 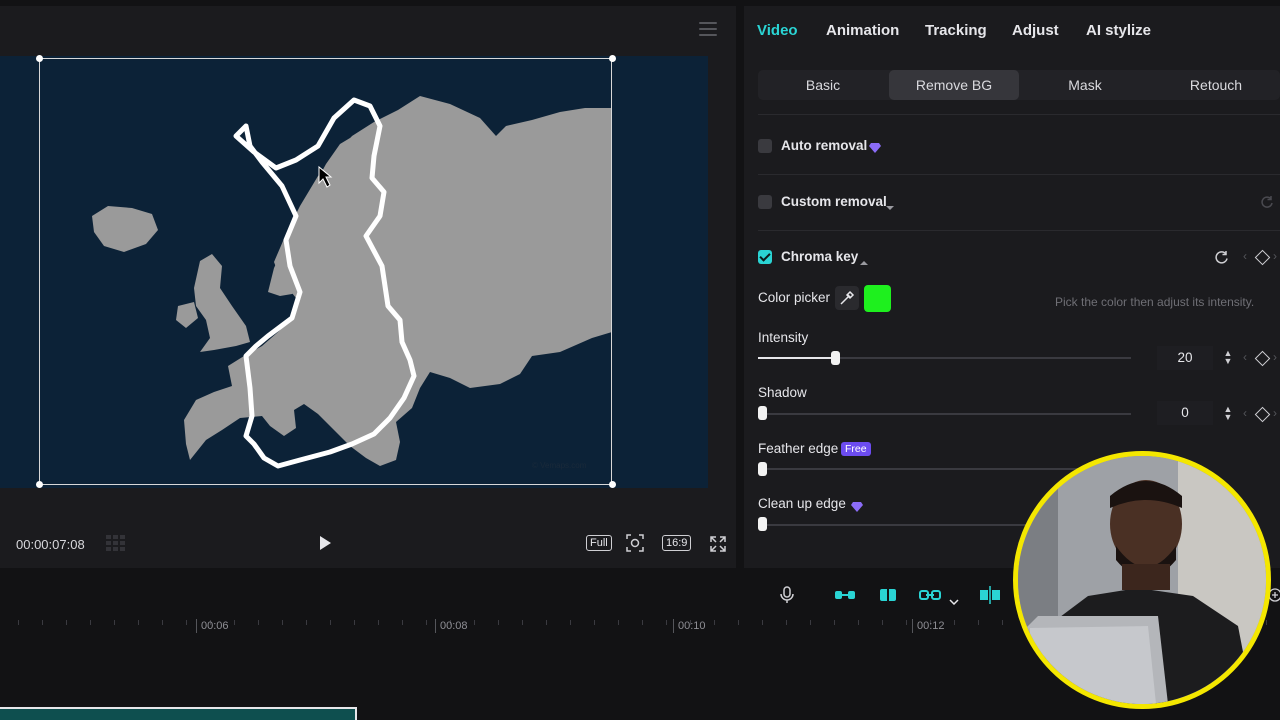 I want to click on presenter-video, so click(x=1142, y=580).